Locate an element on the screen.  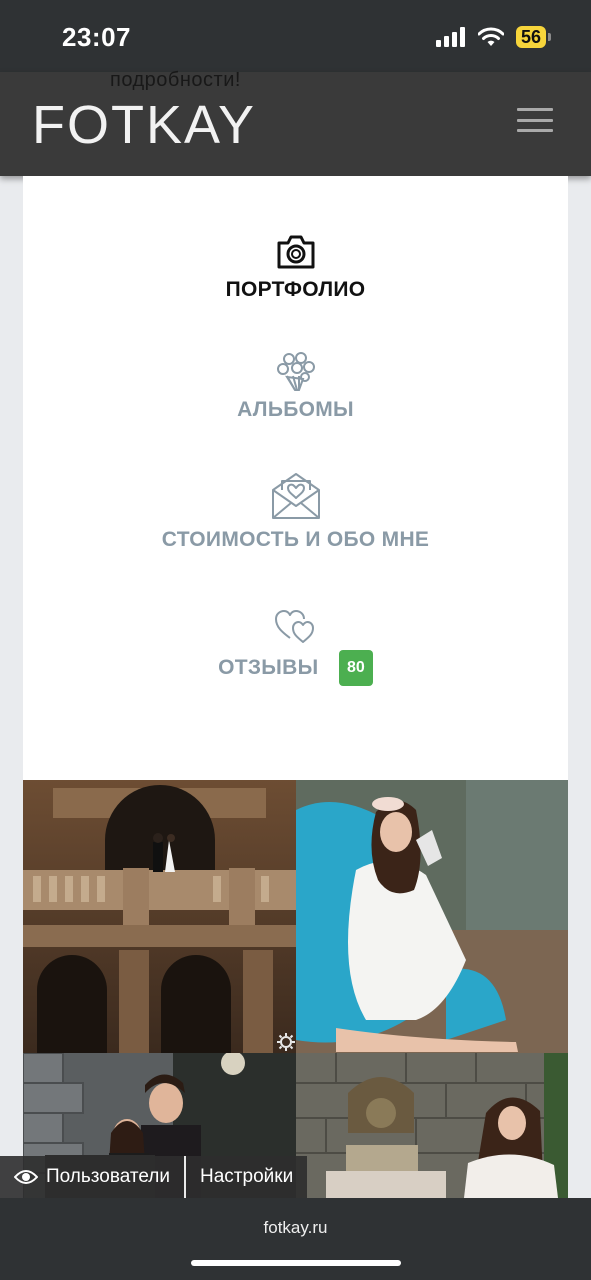
home-indicator is located at coordinates (296, 1263).